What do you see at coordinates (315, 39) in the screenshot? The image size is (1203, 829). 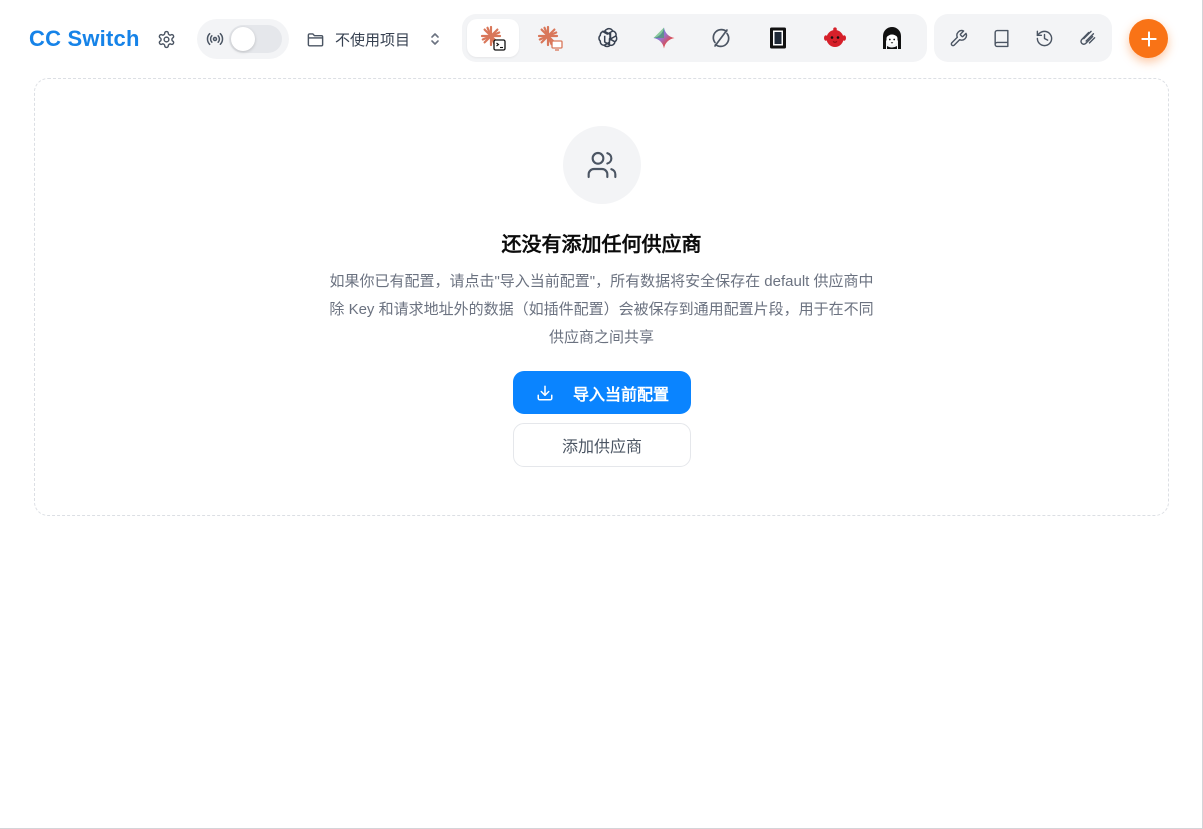 I see `folder-icon` at bounding box center [315, 39].